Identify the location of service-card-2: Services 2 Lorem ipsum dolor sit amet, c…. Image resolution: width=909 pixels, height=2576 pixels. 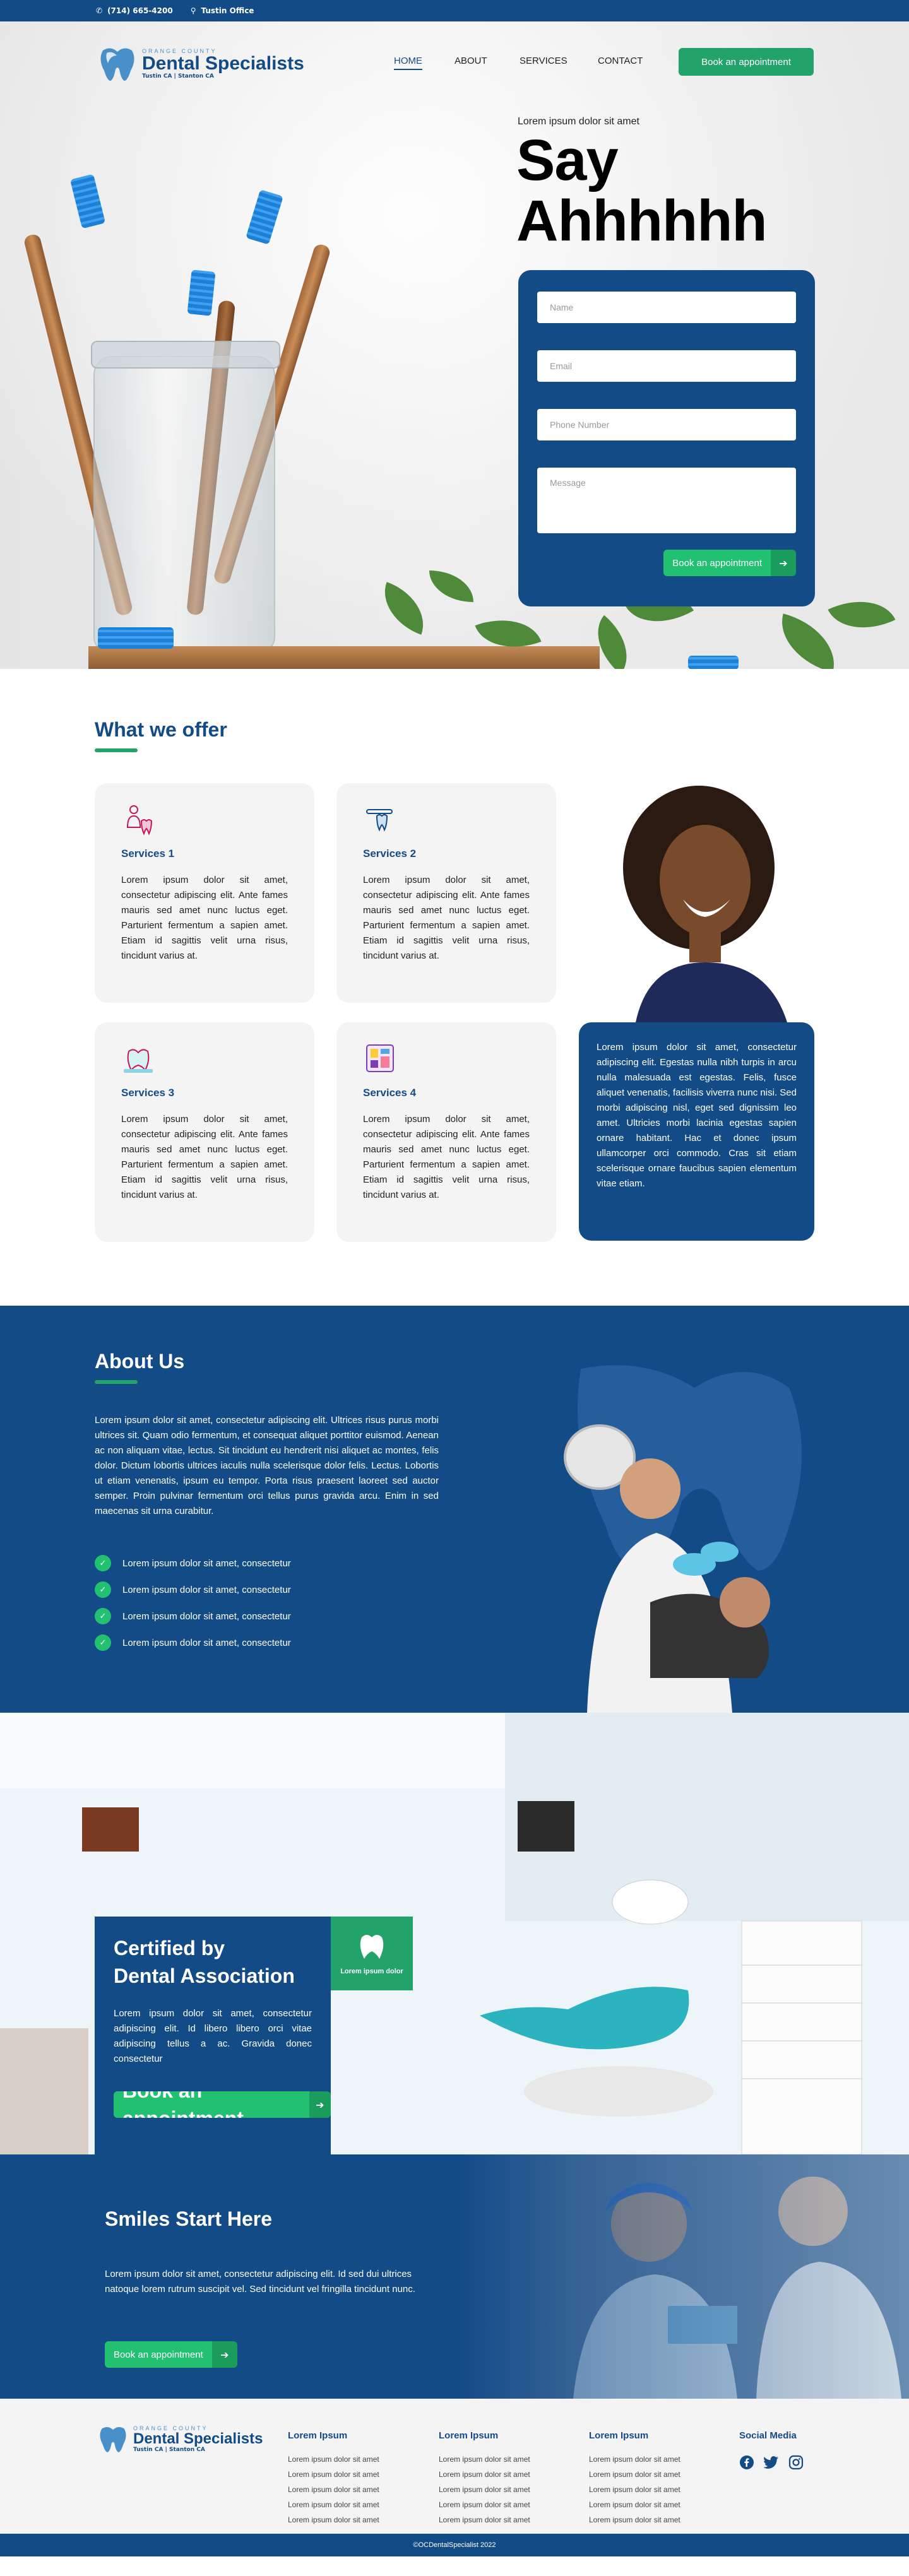
(446, 893).